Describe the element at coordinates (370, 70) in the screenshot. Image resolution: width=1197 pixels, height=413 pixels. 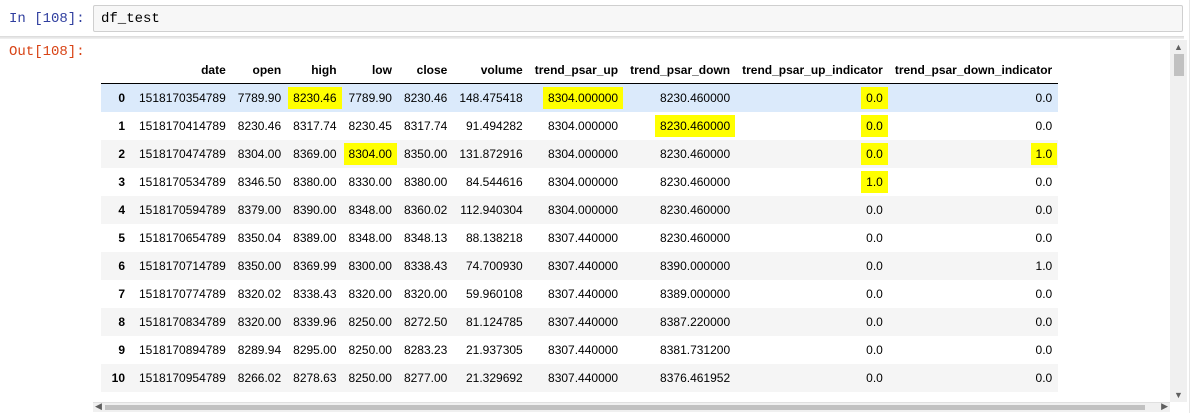
I see `column-header: low` at that location.